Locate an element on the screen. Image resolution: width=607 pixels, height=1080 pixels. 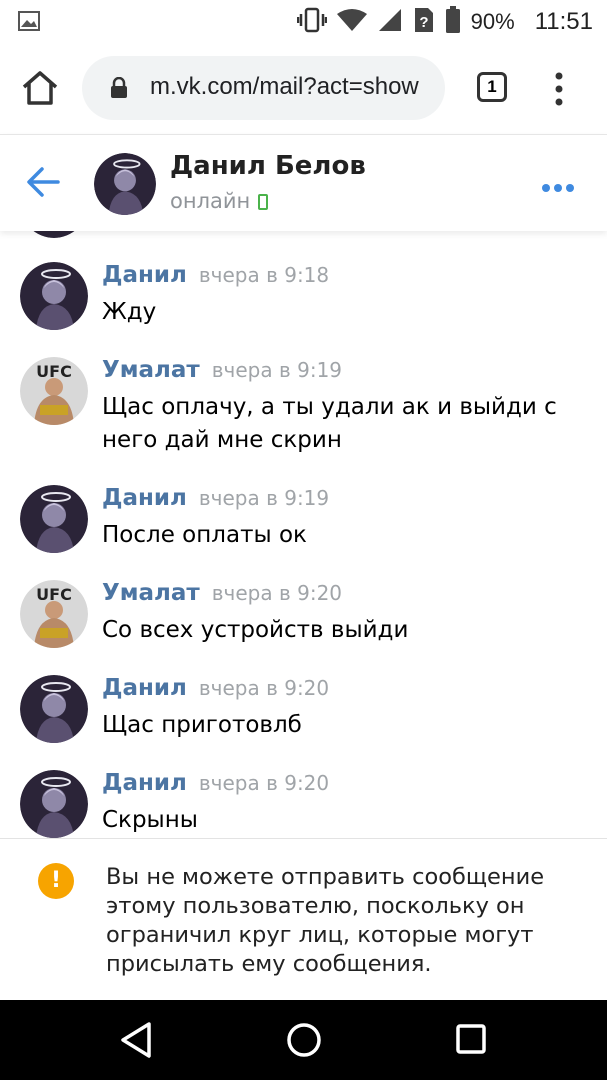
home-button is located at coordinates (40, 88).